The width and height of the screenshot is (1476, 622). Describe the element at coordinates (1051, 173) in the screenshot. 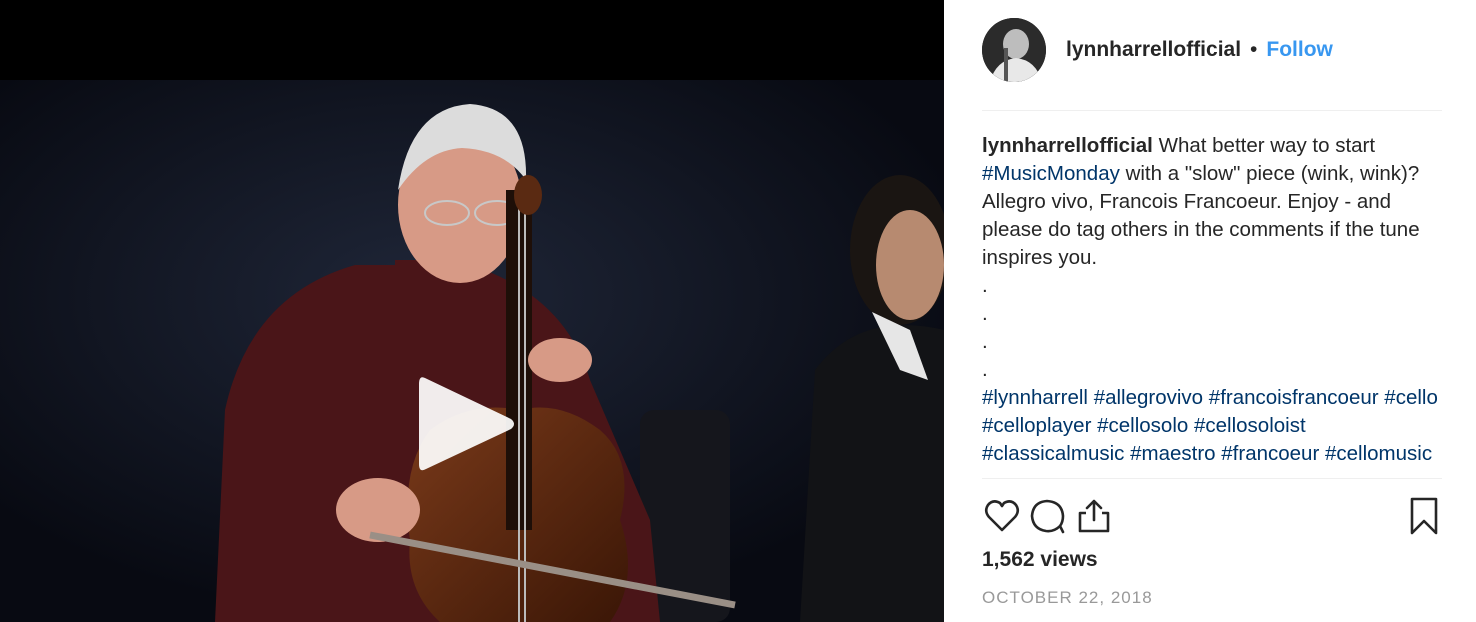

I see `hashtag-music-monday: #MusicMonday` at that location.